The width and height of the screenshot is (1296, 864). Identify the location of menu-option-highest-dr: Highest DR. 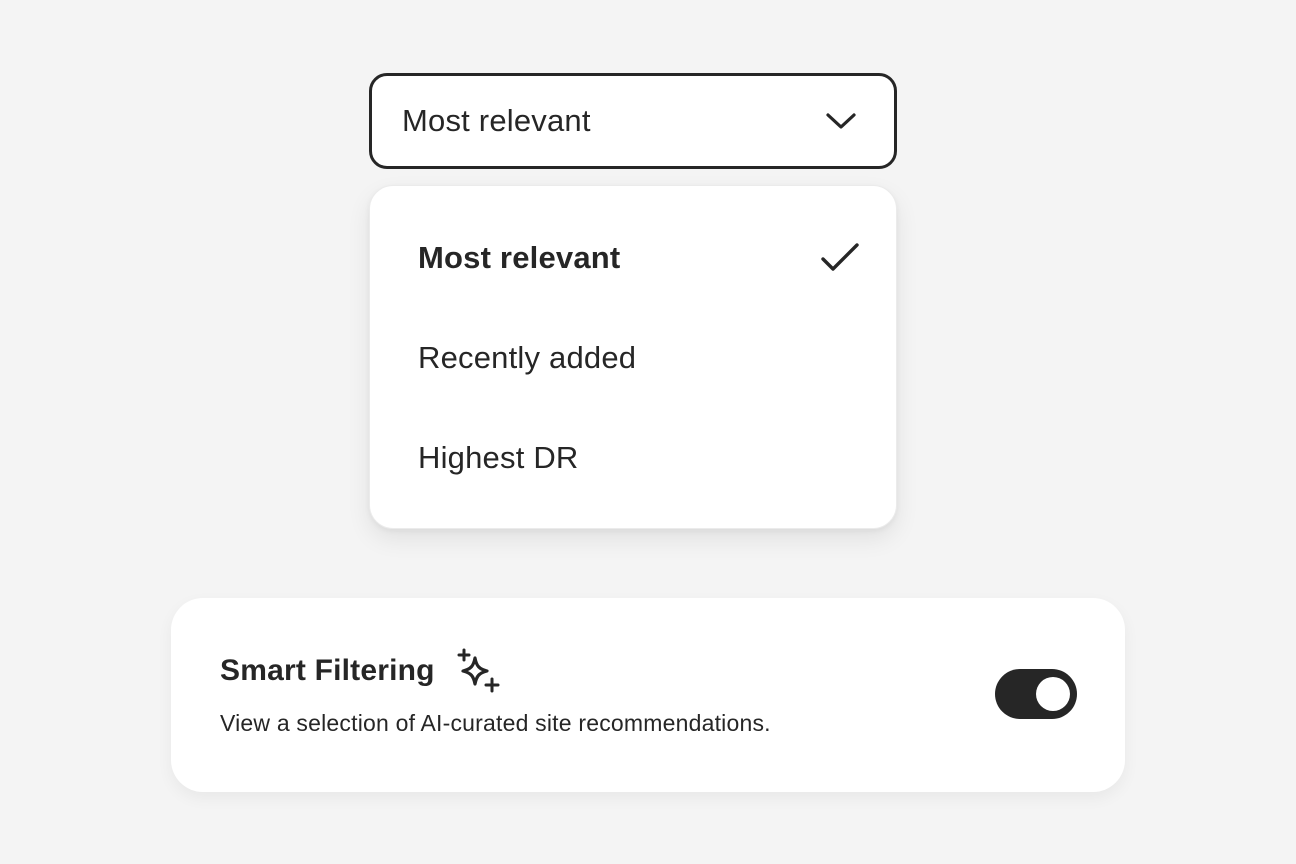
(633, 458).